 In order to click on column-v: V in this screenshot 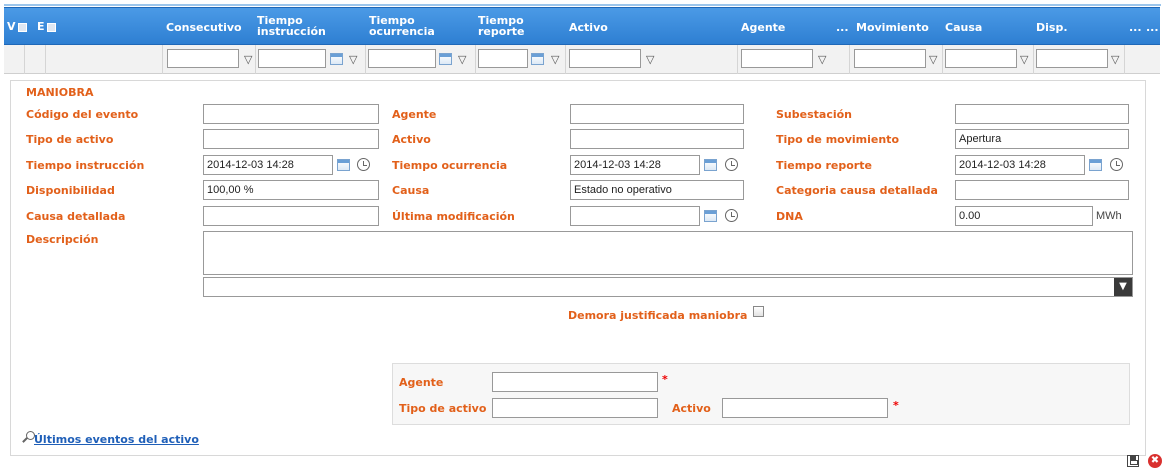, I will do `click(18, 26)`.